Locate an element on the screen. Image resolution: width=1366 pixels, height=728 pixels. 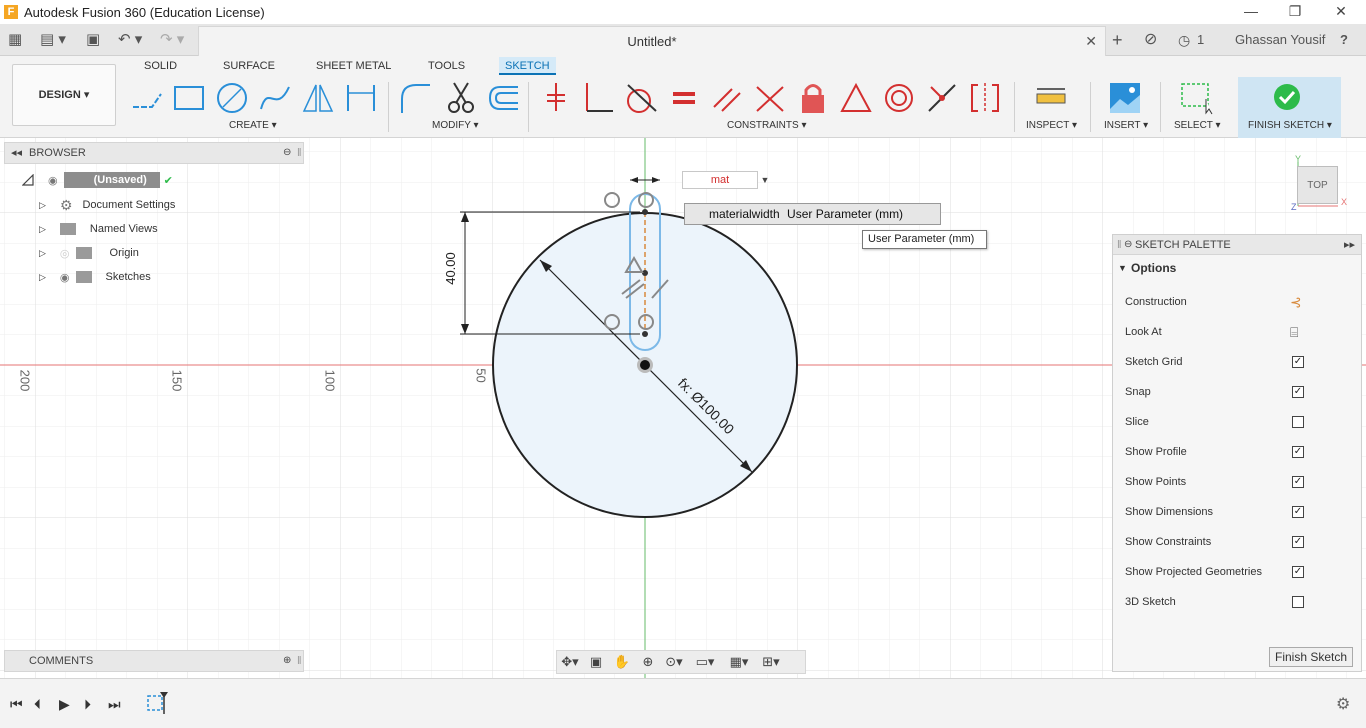
timeline-settings-gear-icon: ⚙ is located at coordinates (1343, 704).